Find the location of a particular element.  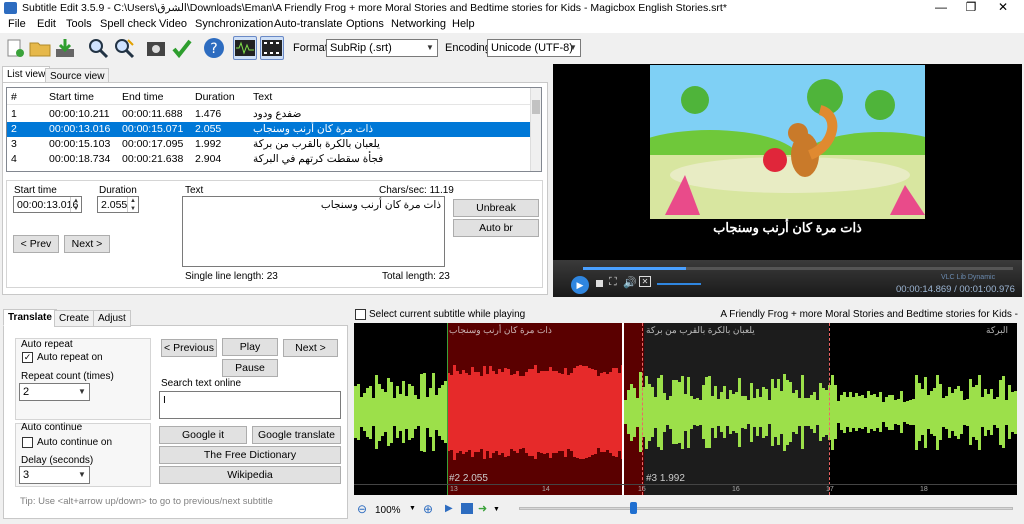

restore-button: ❐ is located at coordinates (971, 8).